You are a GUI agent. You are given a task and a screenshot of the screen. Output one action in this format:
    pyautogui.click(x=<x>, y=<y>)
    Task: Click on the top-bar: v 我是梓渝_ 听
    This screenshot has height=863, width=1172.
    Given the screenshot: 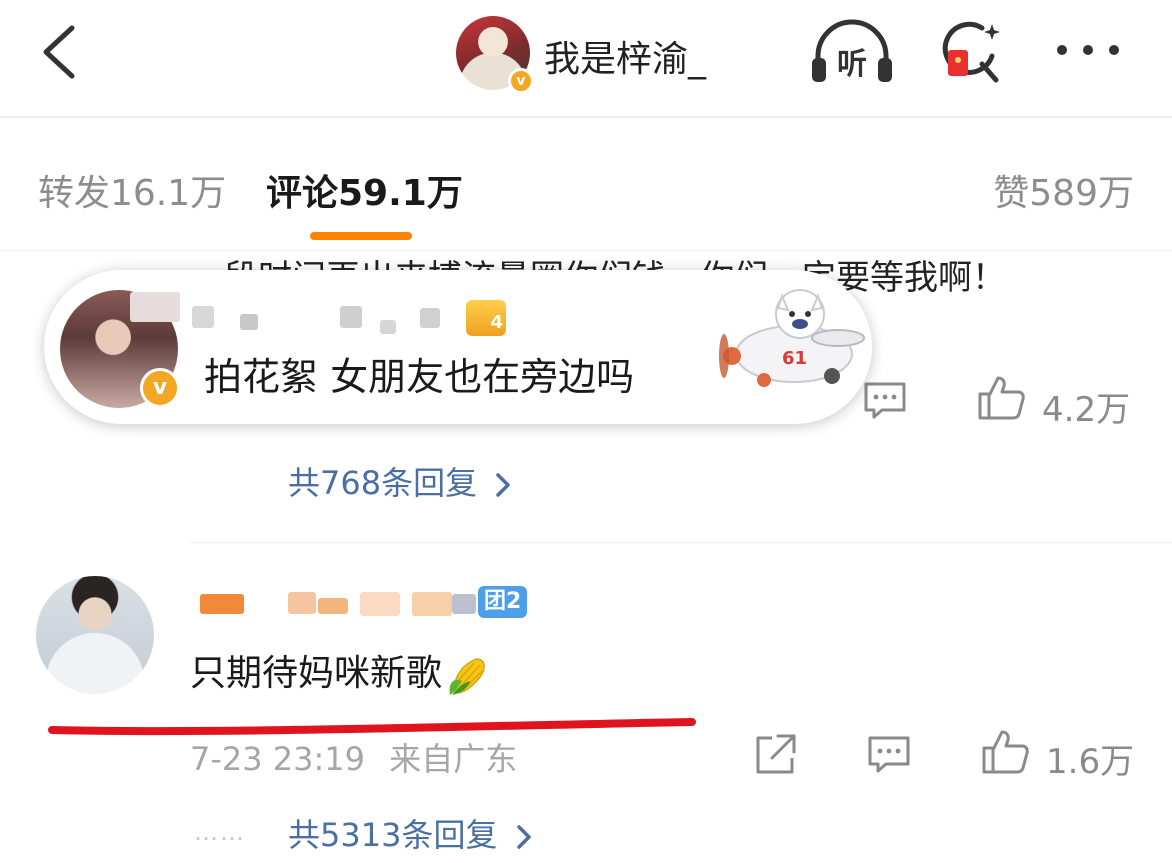 What is the action you would take?
    pyautogui.click(x=586, y=56)
    